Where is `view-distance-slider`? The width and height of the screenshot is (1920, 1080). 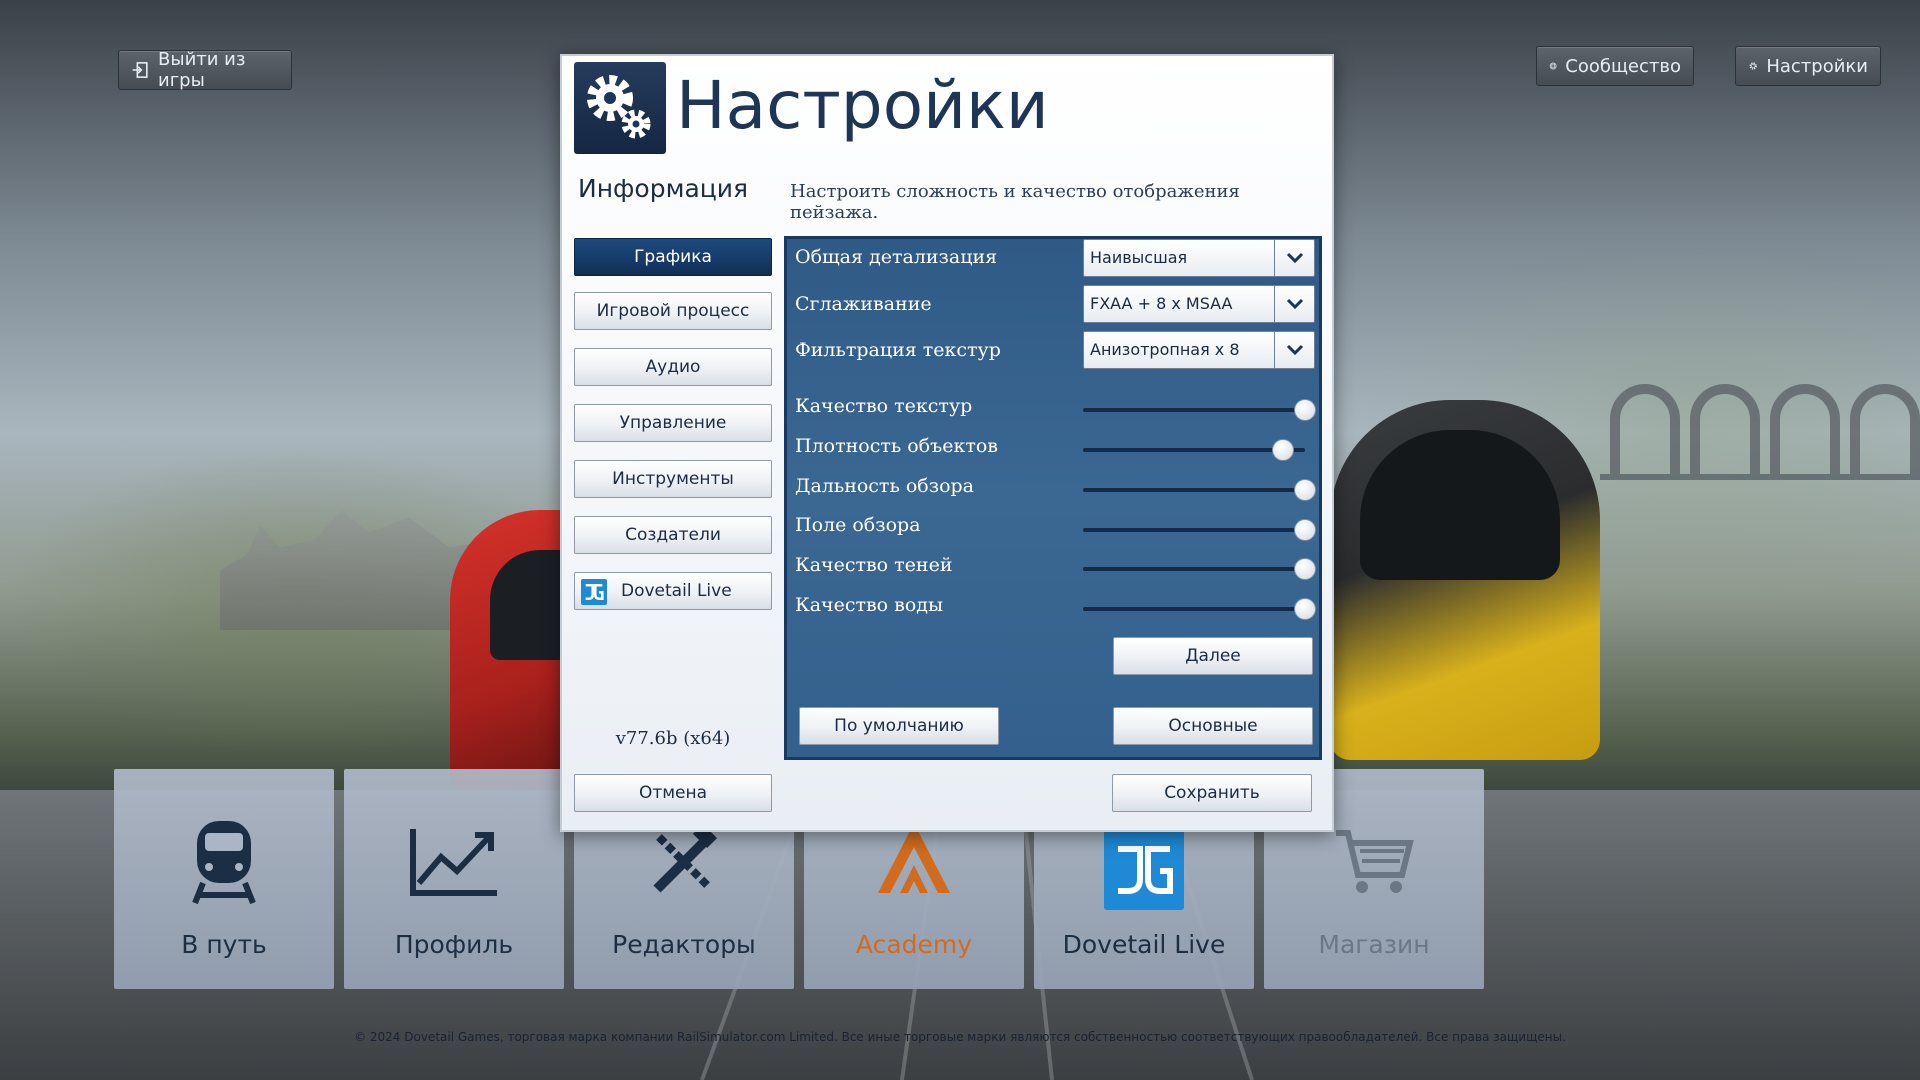 view-distance-slider is located at coordinates (1199, 490).